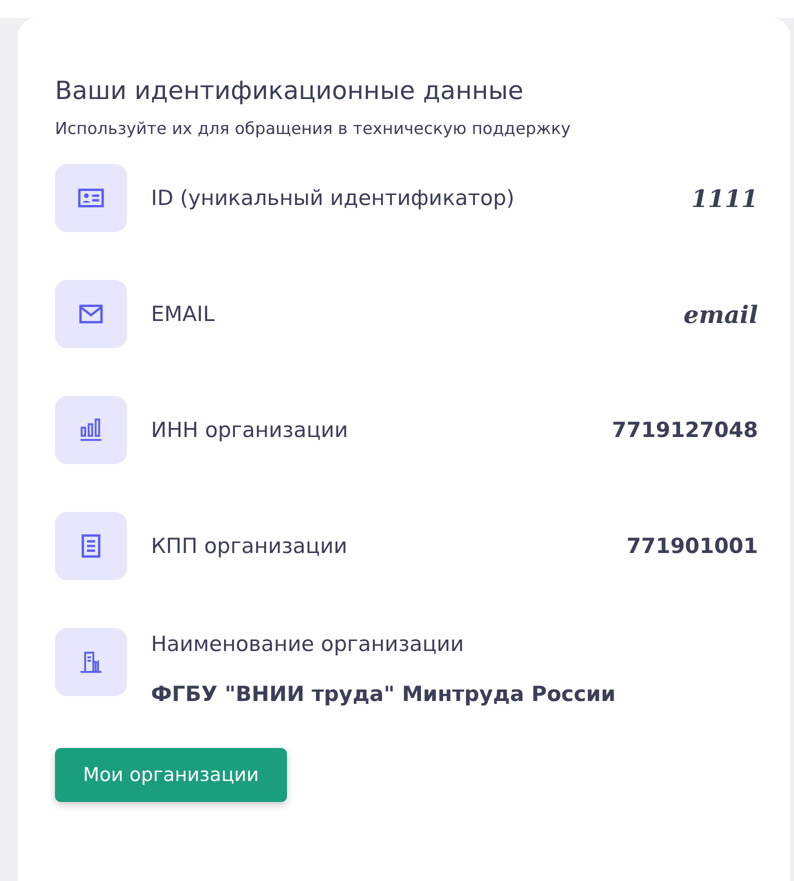  Describe the element at coordinates (313, 128) in the screenshot. I see `card-subtitle: Используйте их для обращения в техническую поддержку` at that location.